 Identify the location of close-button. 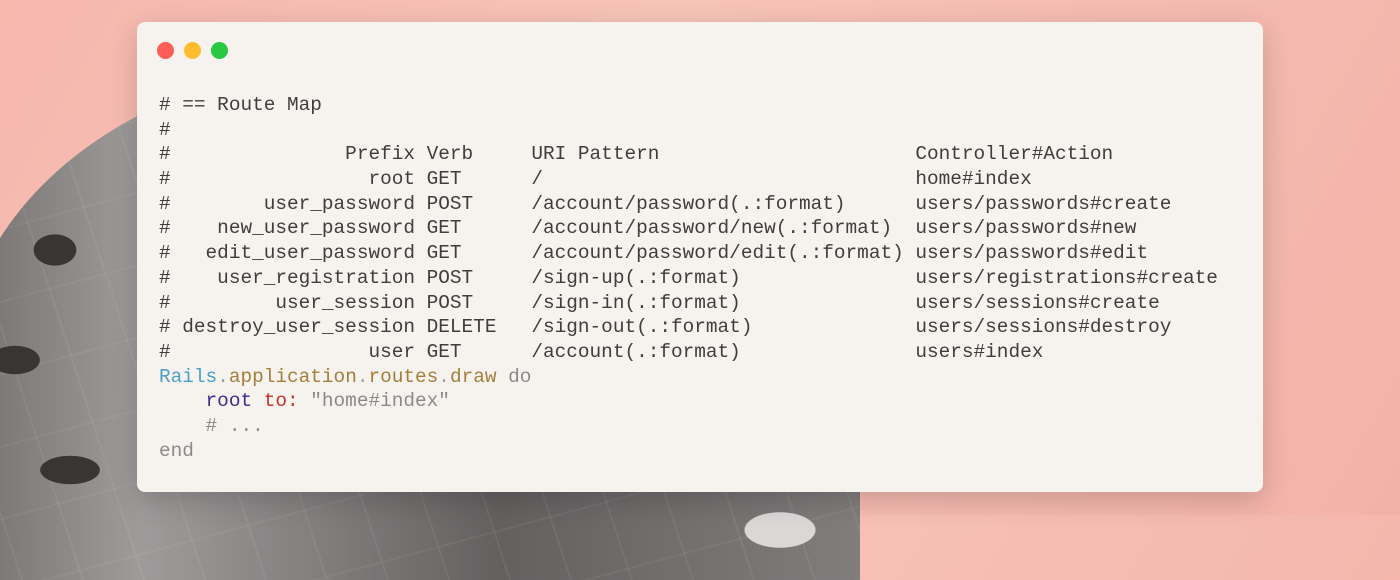
(165, 50).